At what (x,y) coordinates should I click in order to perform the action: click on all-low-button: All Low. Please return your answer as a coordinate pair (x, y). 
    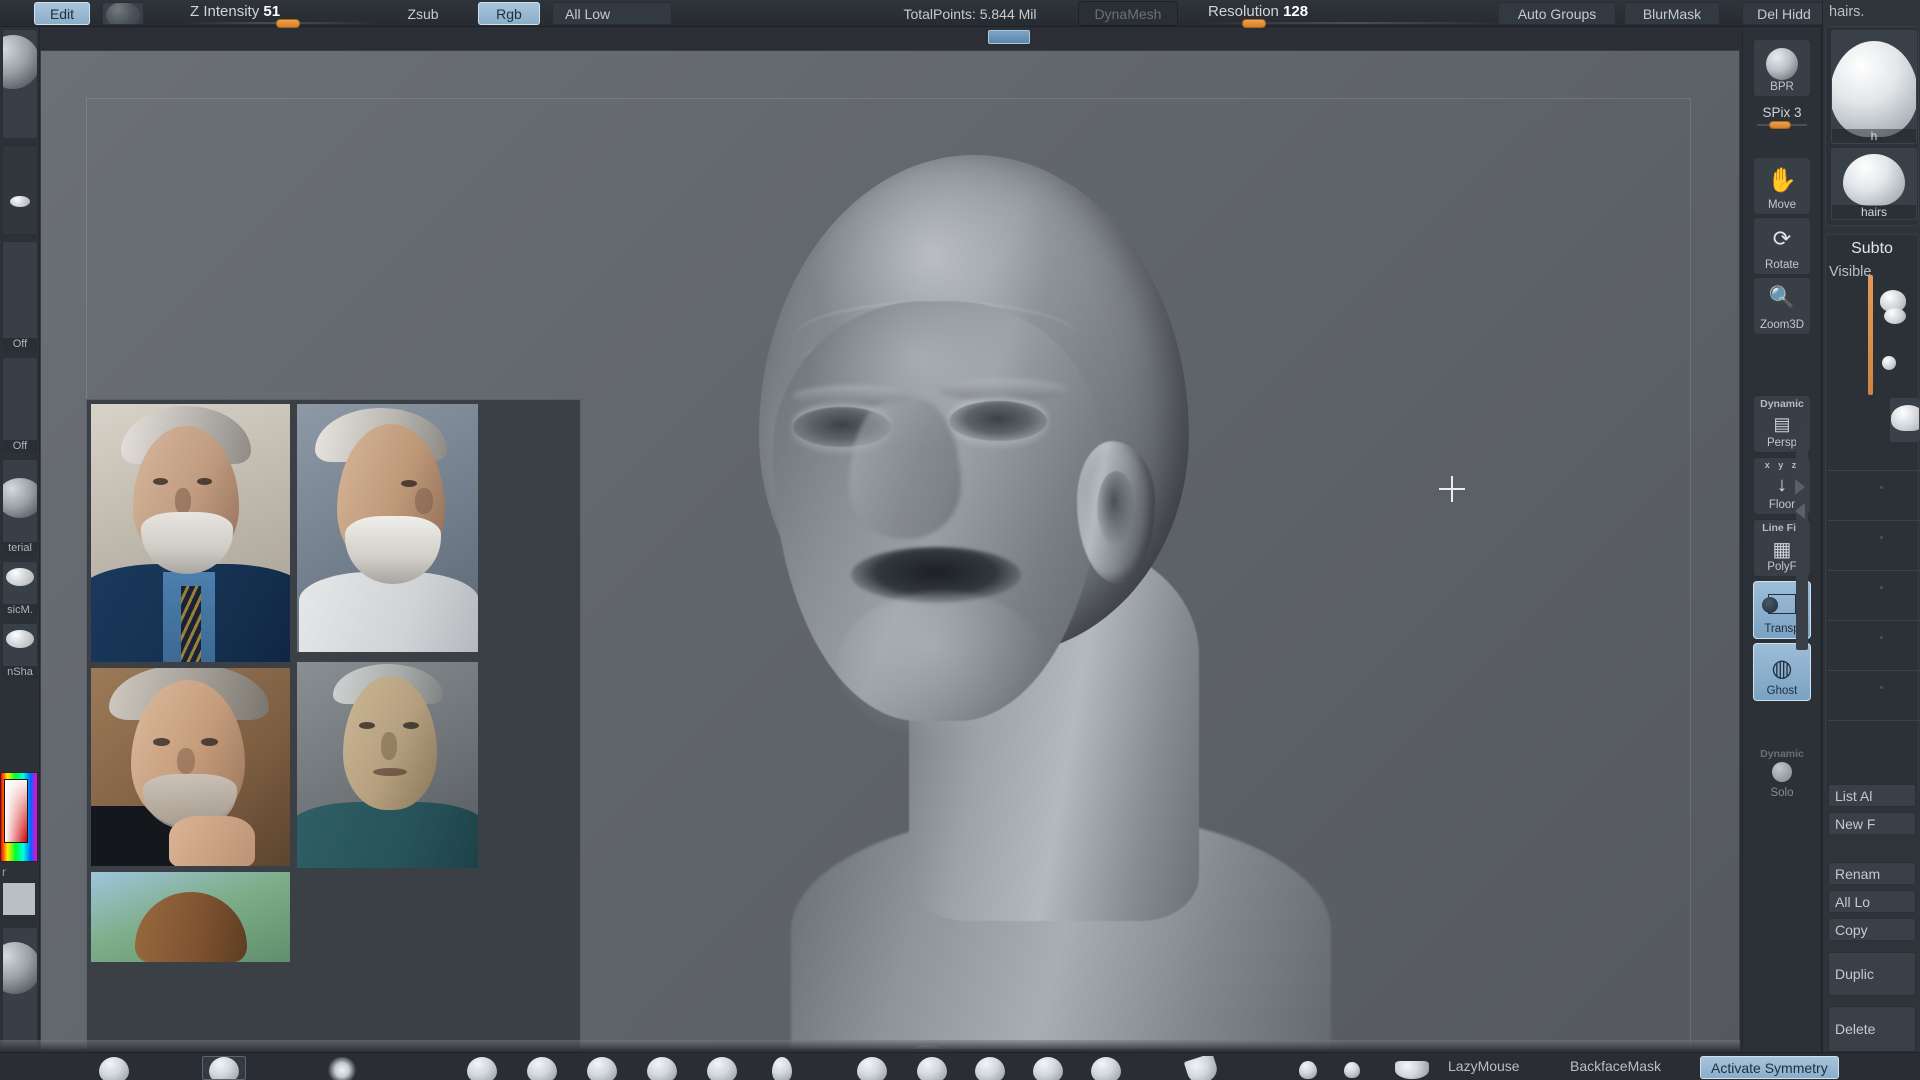
    Looking at the image, I should click on (612, 13).